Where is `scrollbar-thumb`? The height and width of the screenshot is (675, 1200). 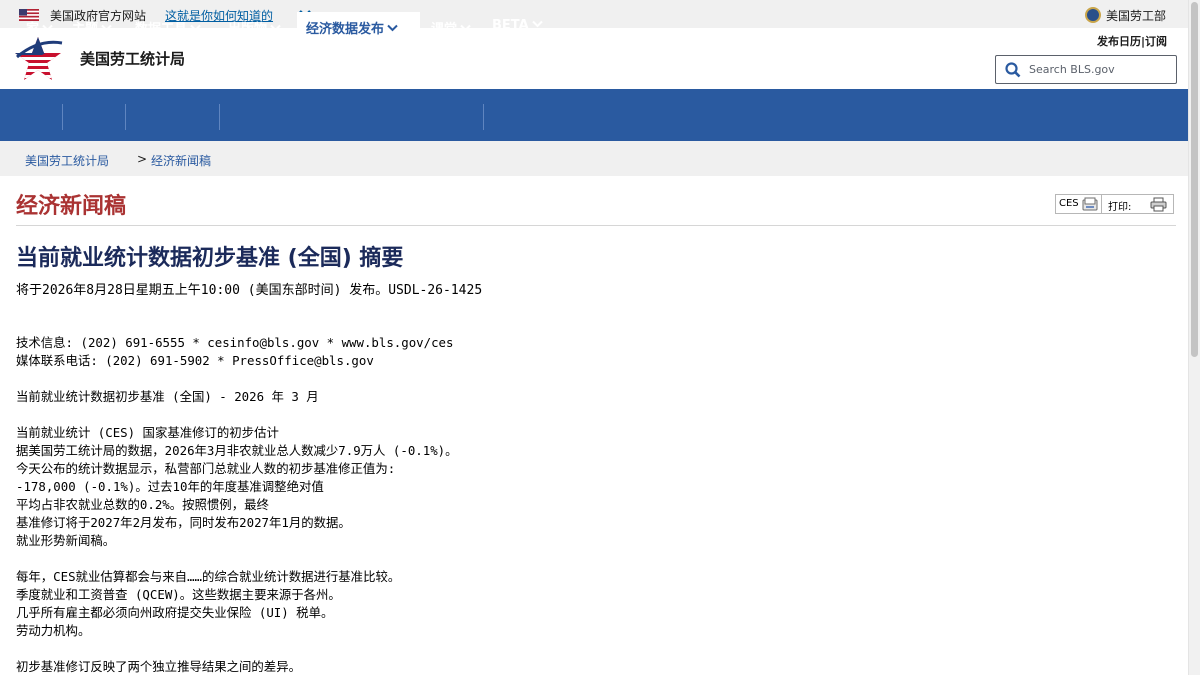 scrollbar-thumb is located at coordinates (1194, 179).